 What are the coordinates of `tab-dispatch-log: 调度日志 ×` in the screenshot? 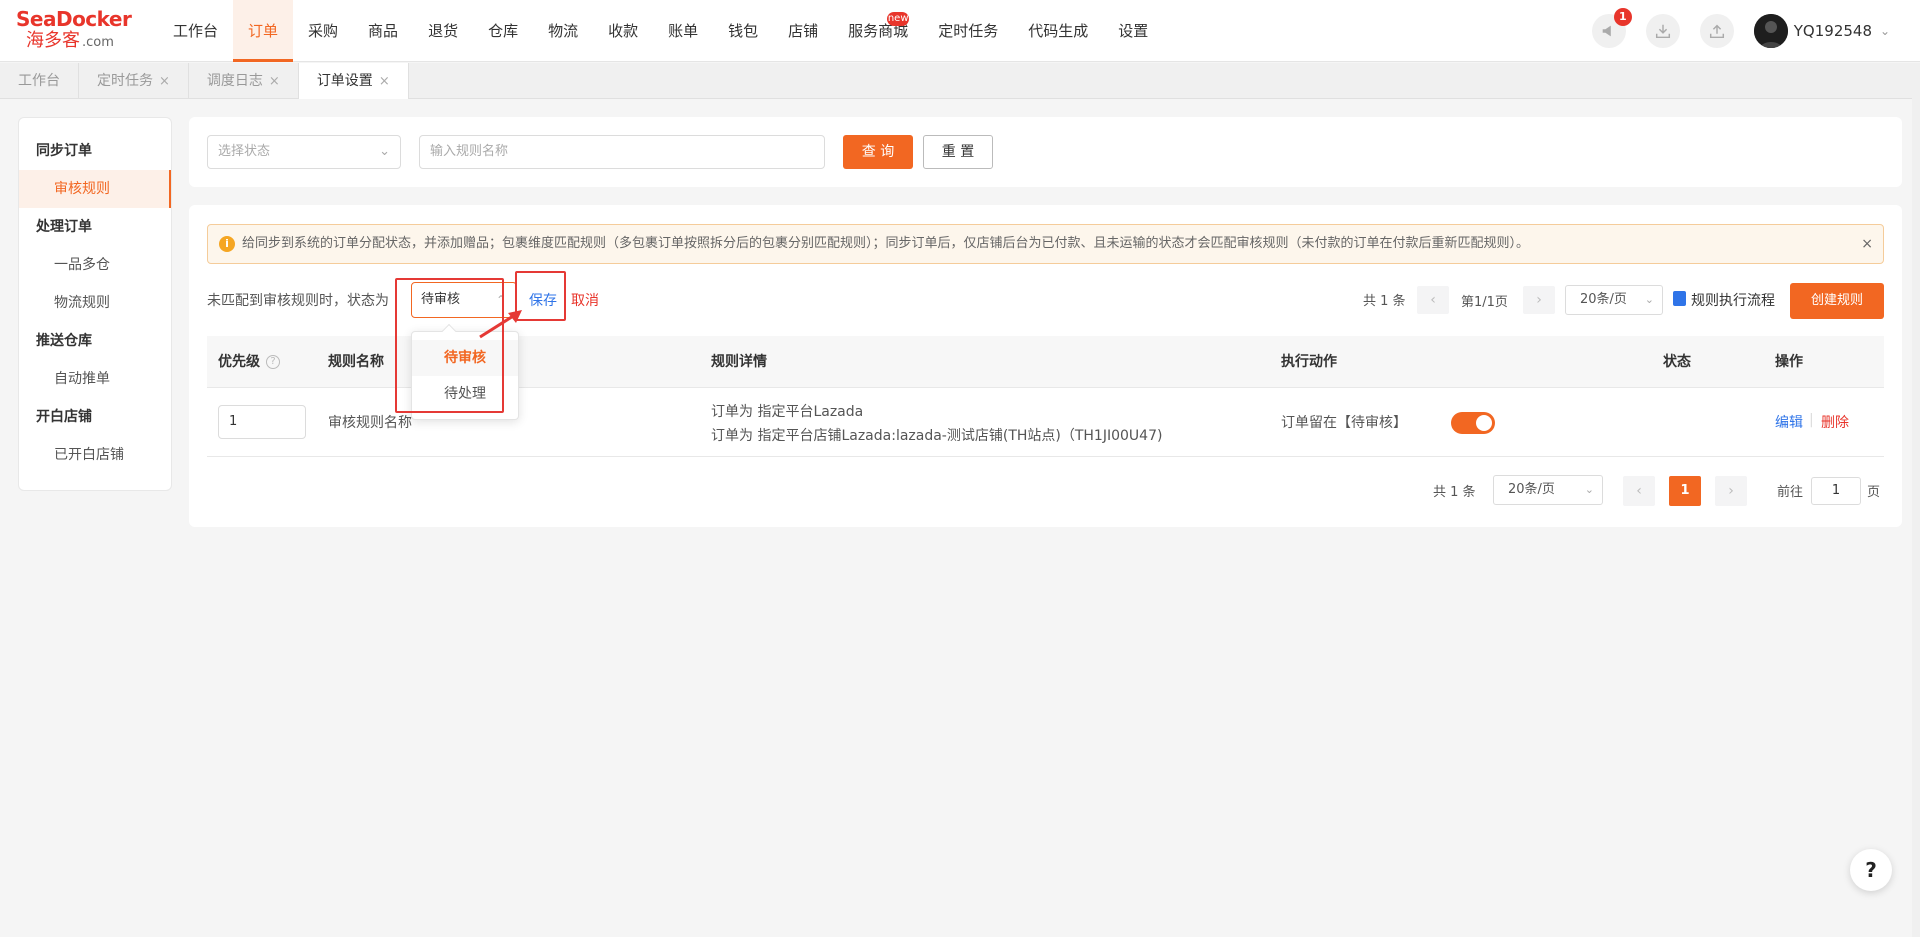 It's located at (244, 81).